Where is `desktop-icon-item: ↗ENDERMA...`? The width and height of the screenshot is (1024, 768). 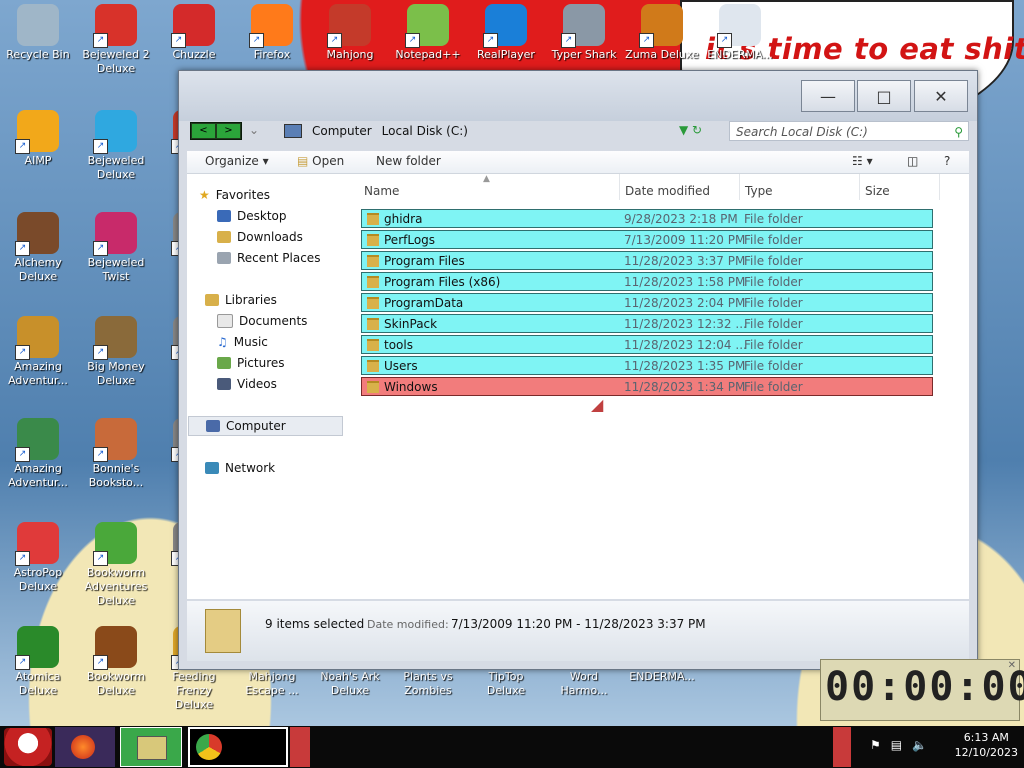
desktop-icon-item: ↗ENDERMA... is located at coordinates (740, 33).